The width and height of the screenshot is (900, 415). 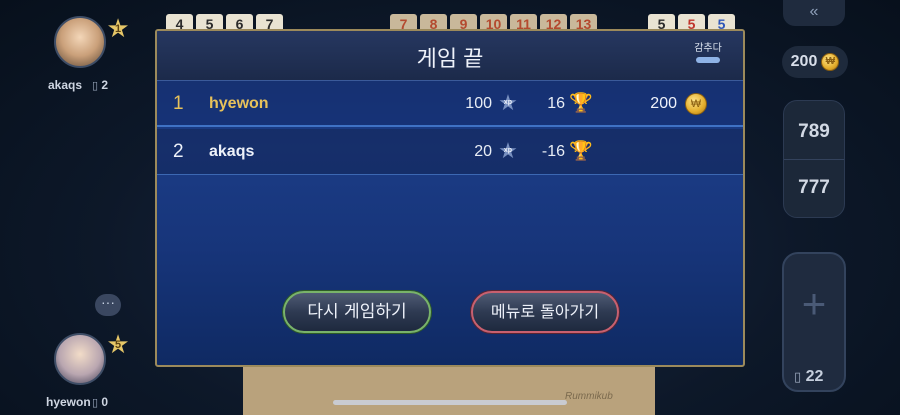 What do you see at coordinates (804, 61) in the screenshot?
I see `coin-balance-value: 200` at bounding box center [804, 61].